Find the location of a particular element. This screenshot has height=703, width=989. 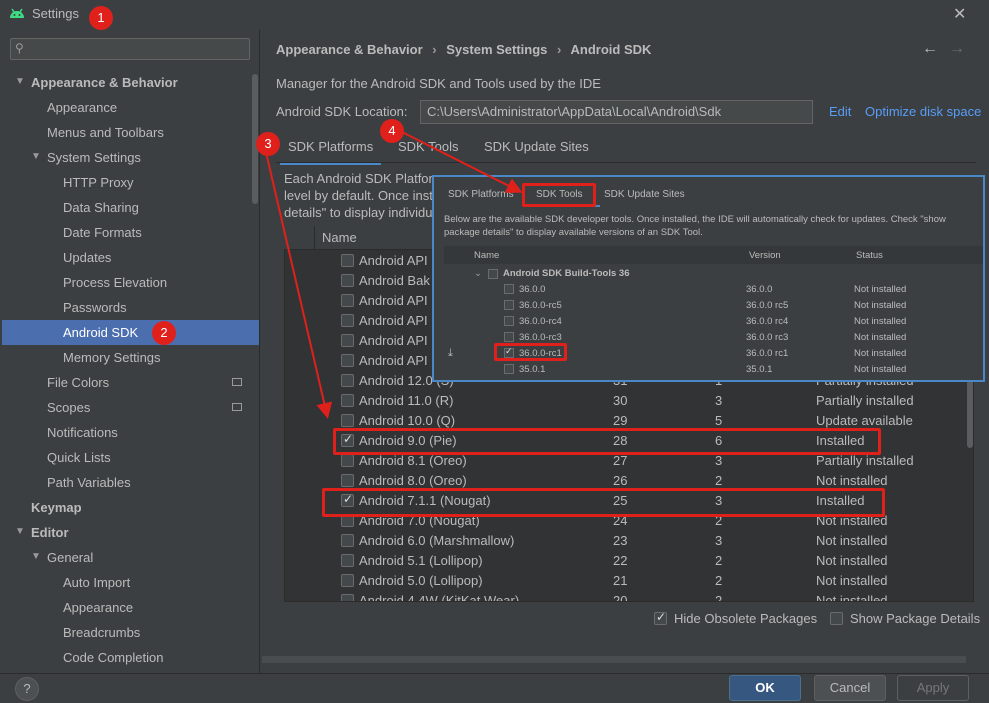

annotation-badge-1: 1 is located at coordinates (101, 18).